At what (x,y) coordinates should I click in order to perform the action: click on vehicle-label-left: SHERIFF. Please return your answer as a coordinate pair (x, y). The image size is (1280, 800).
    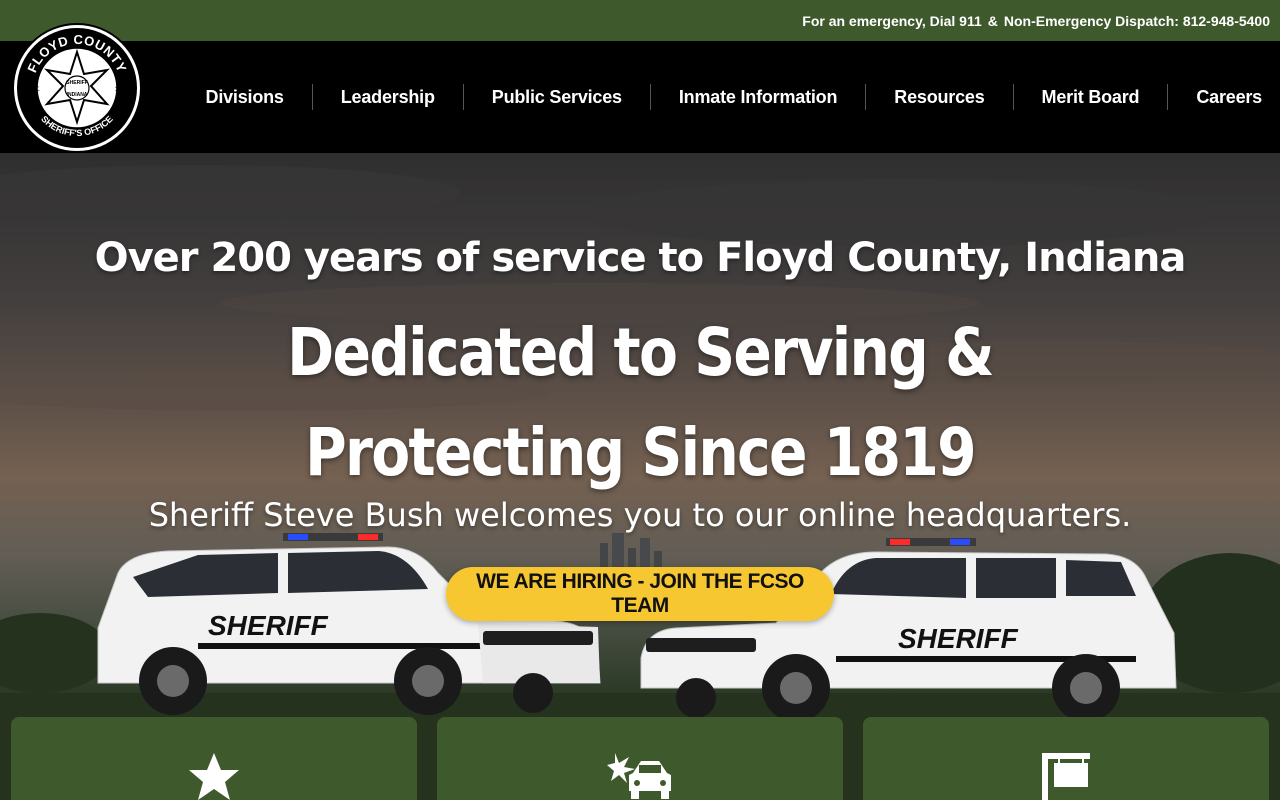
    Looking at the image, I should click on (268, 625).